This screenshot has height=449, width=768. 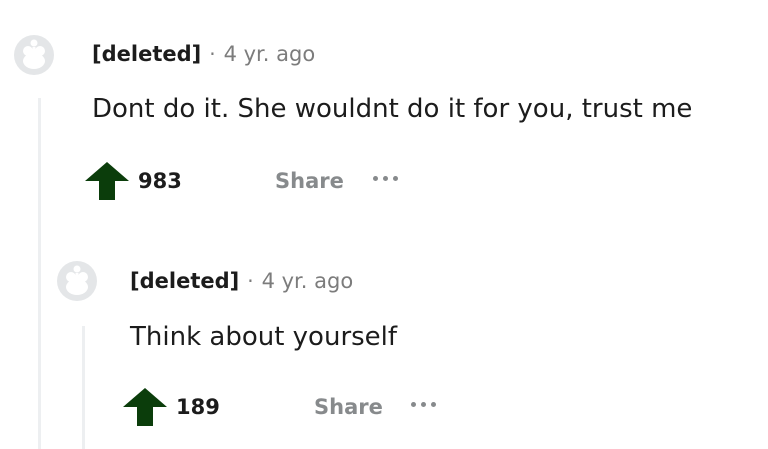 What do you see at coordinates (39, 273) in the screenshot?
I see `thread-line-root` at bounding box center [39, 273].